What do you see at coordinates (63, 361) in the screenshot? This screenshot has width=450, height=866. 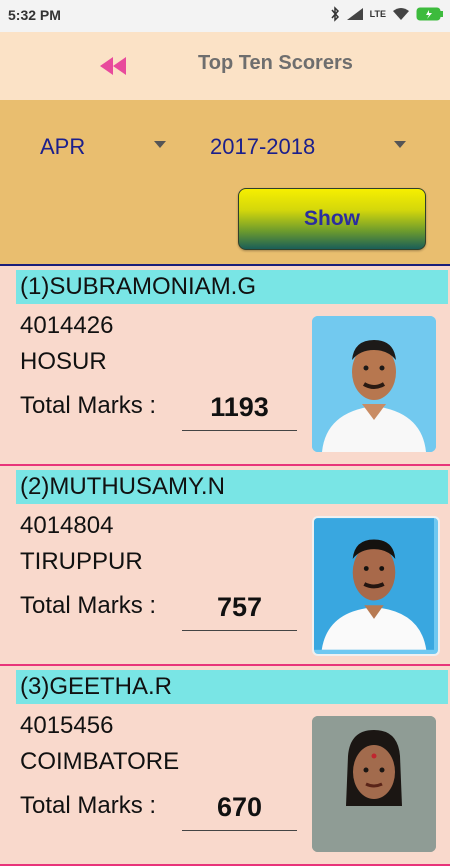 I see `scorer-city: HOSUR` at bounding box center [63, 361].